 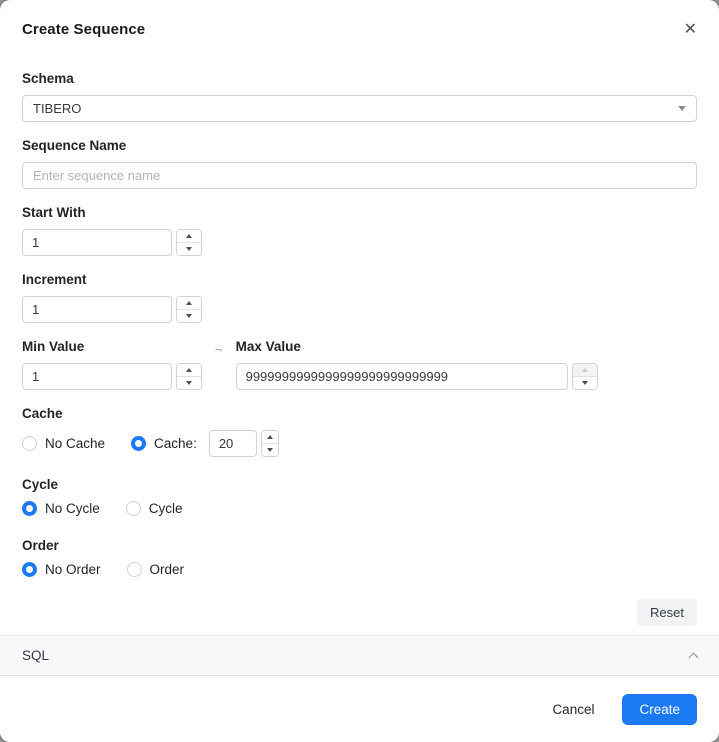 What do you see at coordinates (48, 78) in the screenshot?
I see `schema-label: Schema` at bounding box center [48, 78].